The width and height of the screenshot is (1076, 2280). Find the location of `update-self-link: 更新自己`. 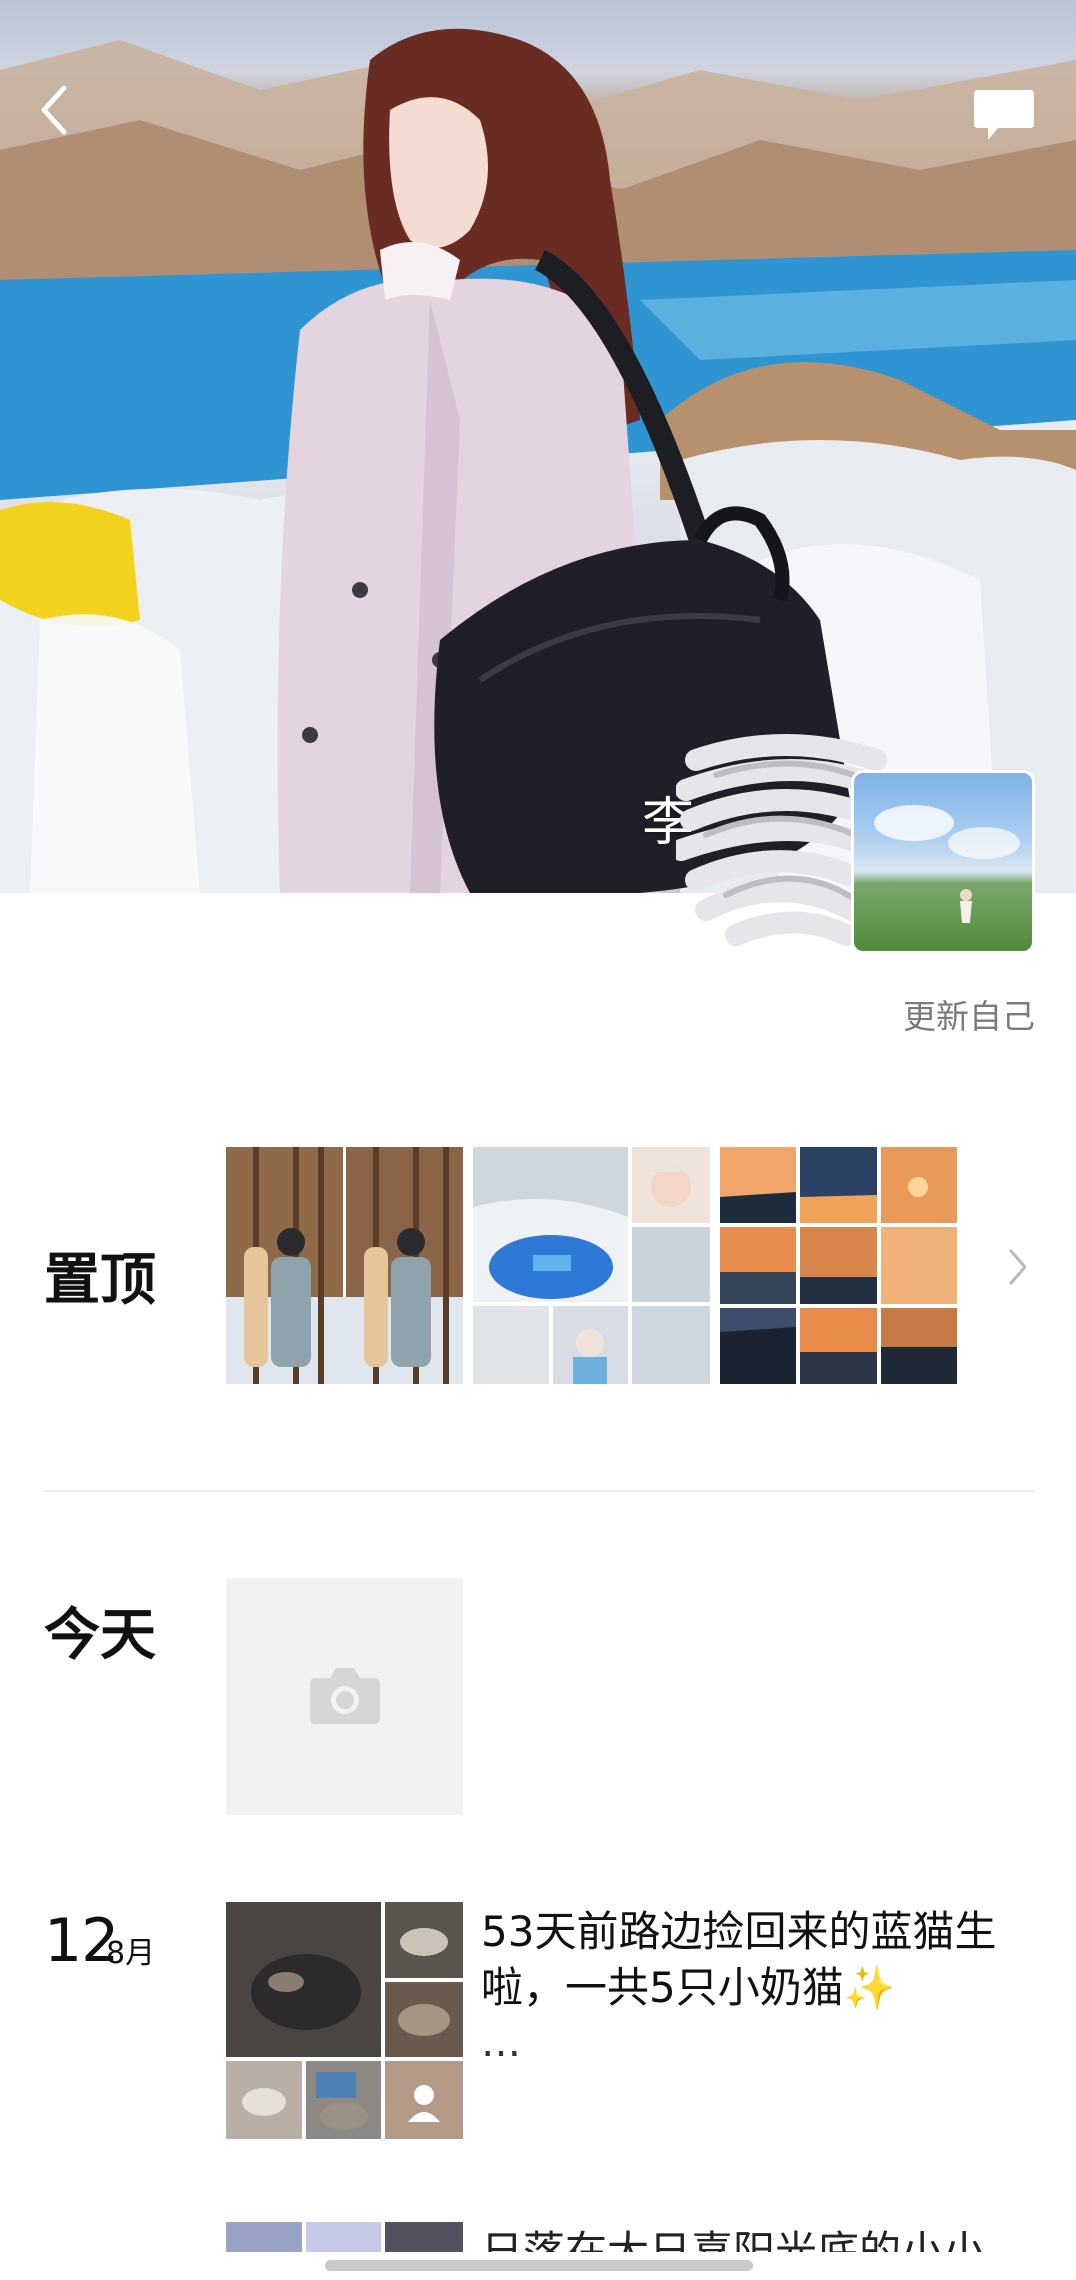

update-self-link: 更新自己 is located at coordinates (969, 1014).